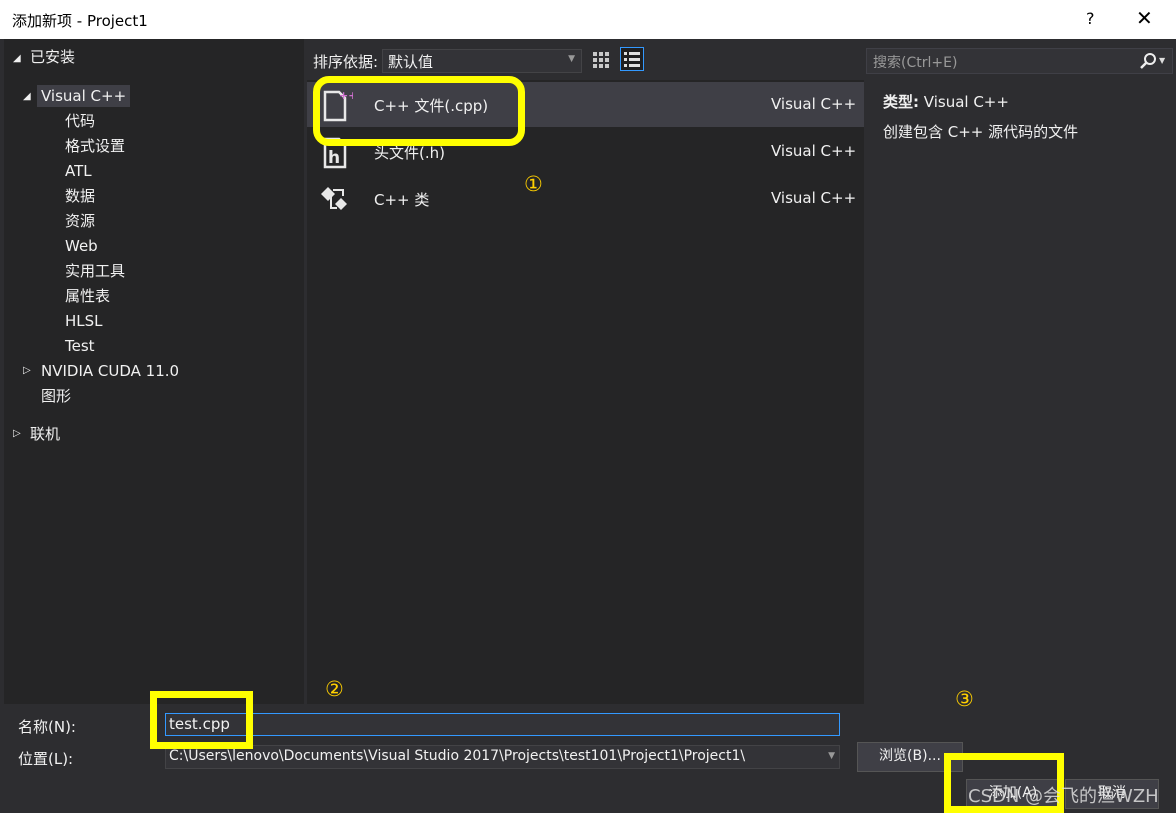 This screenshot has width=1176, height=813. What do you see at coordinates (80, 346) in the screenshot?
I see `tree-item-test: Test` at bounding box center [80, 346].